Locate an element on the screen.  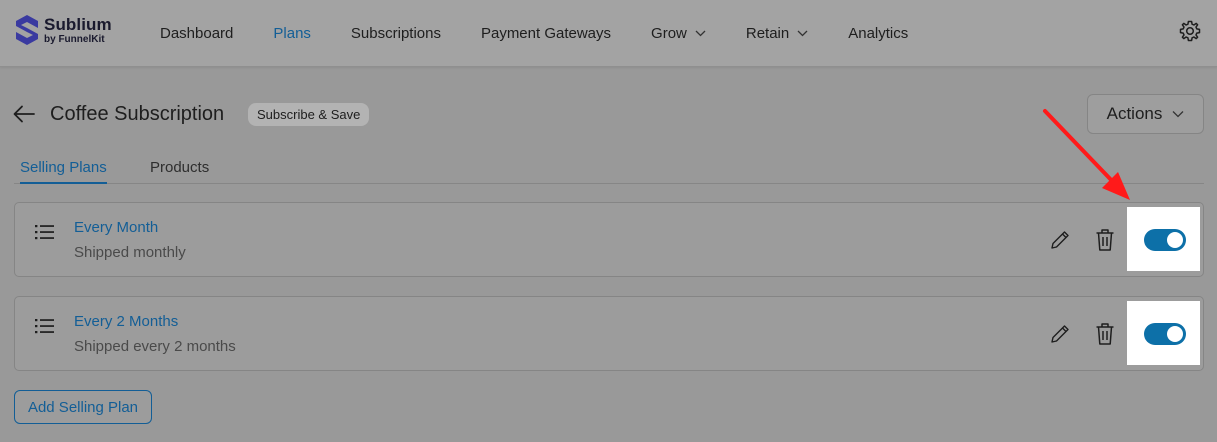
plan-type-badge: Subscribe & Save is located at coordinates (309, 114).